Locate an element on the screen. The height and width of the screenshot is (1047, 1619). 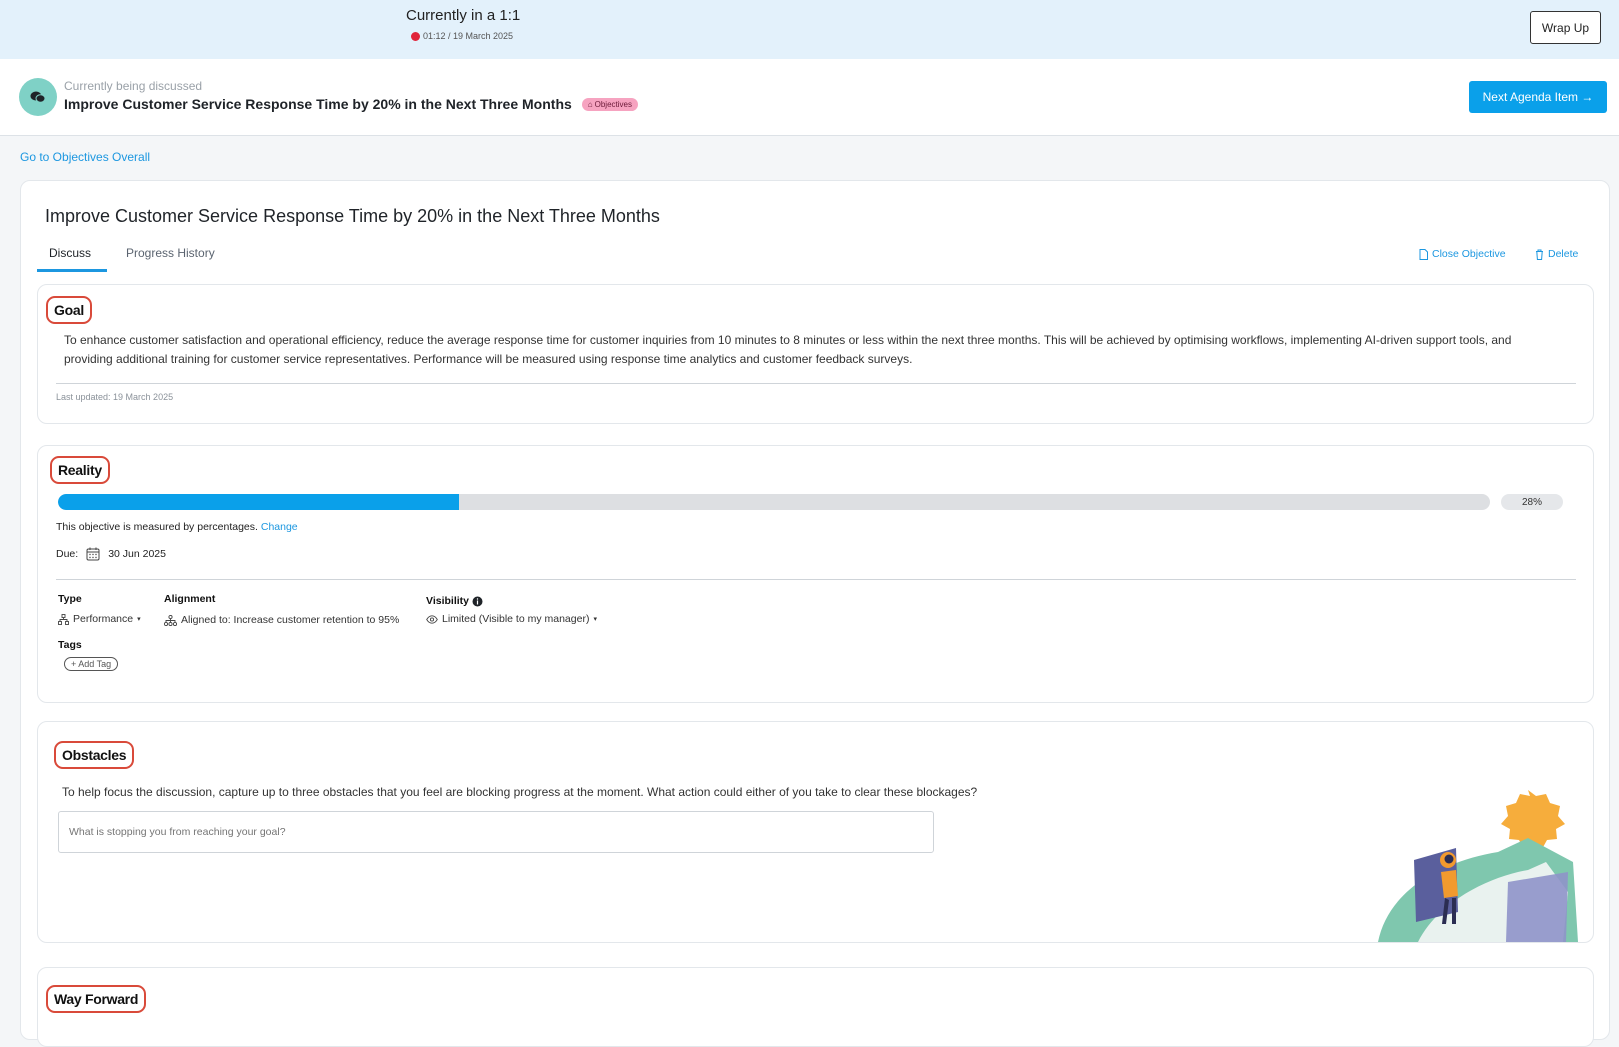
change-link: Change is located at coordinates (279, 527).